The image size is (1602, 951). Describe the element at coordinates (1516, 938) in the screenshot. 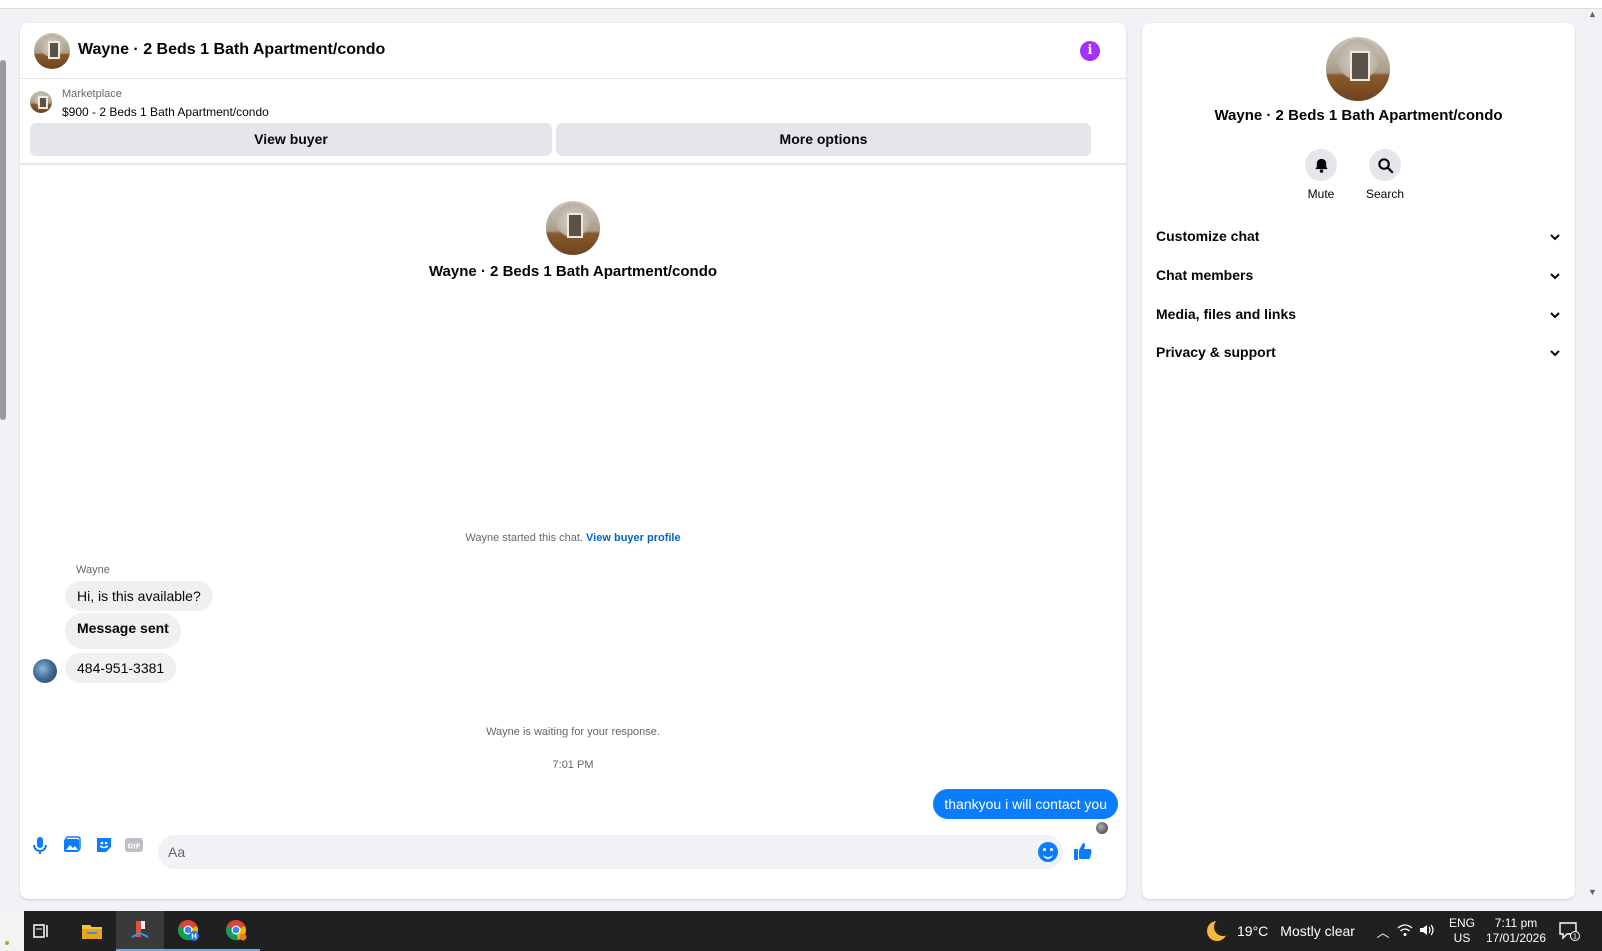

I see `clock-date: 17/01/2026` at that location.